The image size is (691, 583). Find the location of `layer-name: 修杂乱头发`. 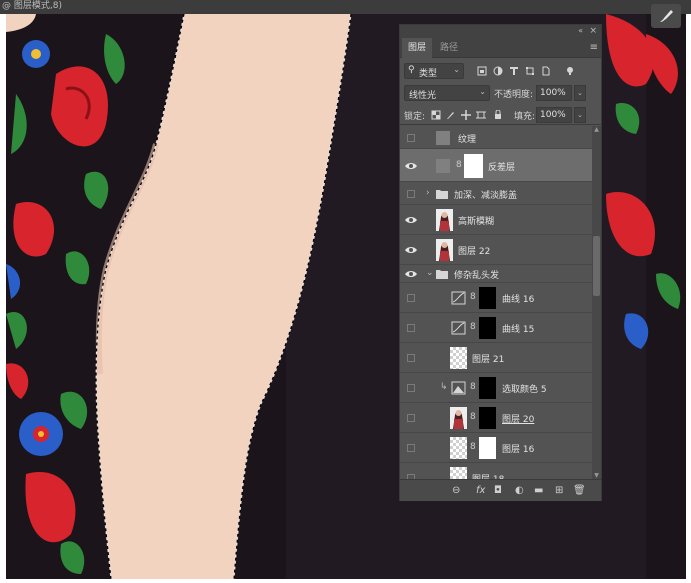

layer-name: 修杂乱头发 is located at coordinates (477, 276).